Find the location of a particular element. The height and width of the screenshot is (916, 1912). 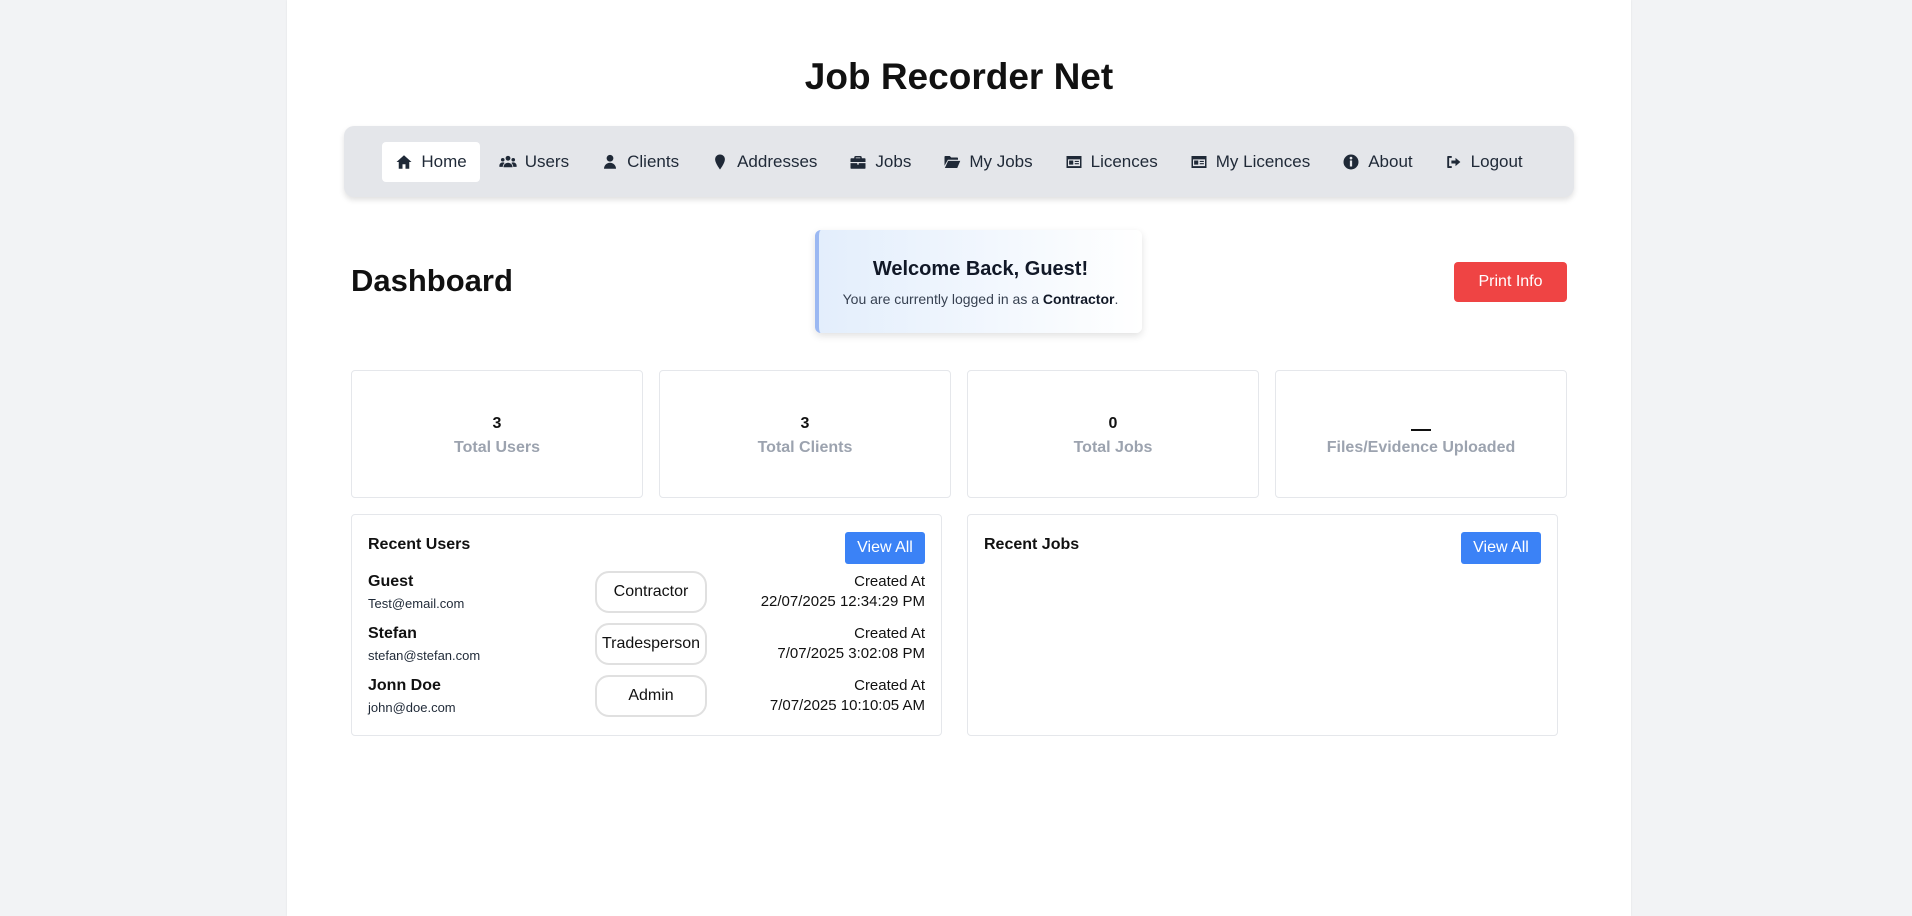

folder-open-icon is located at coordinates (952, 162).